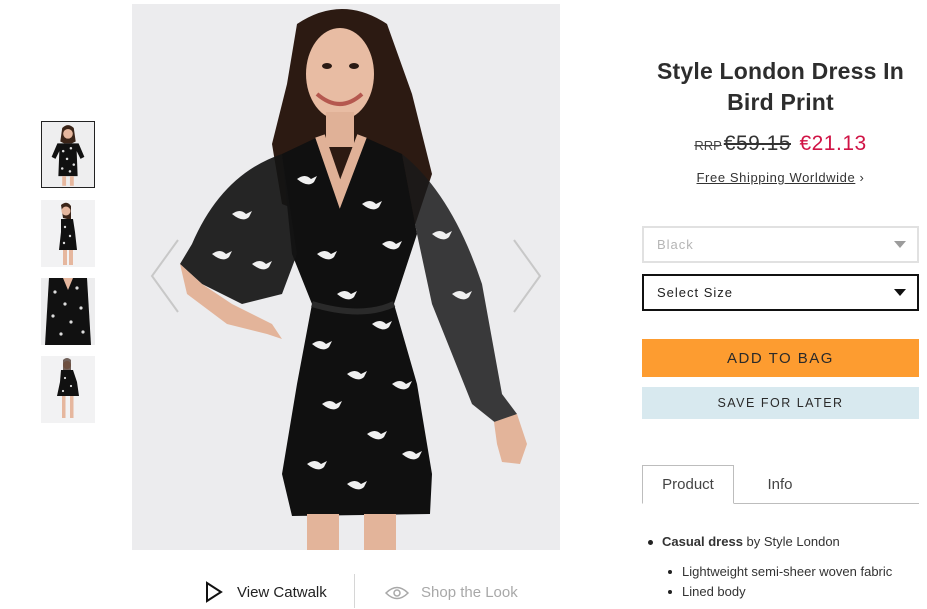 The image size is (927, 609). I want to click on price-row: RRP€59.15 €21.13, so click(780, 144).